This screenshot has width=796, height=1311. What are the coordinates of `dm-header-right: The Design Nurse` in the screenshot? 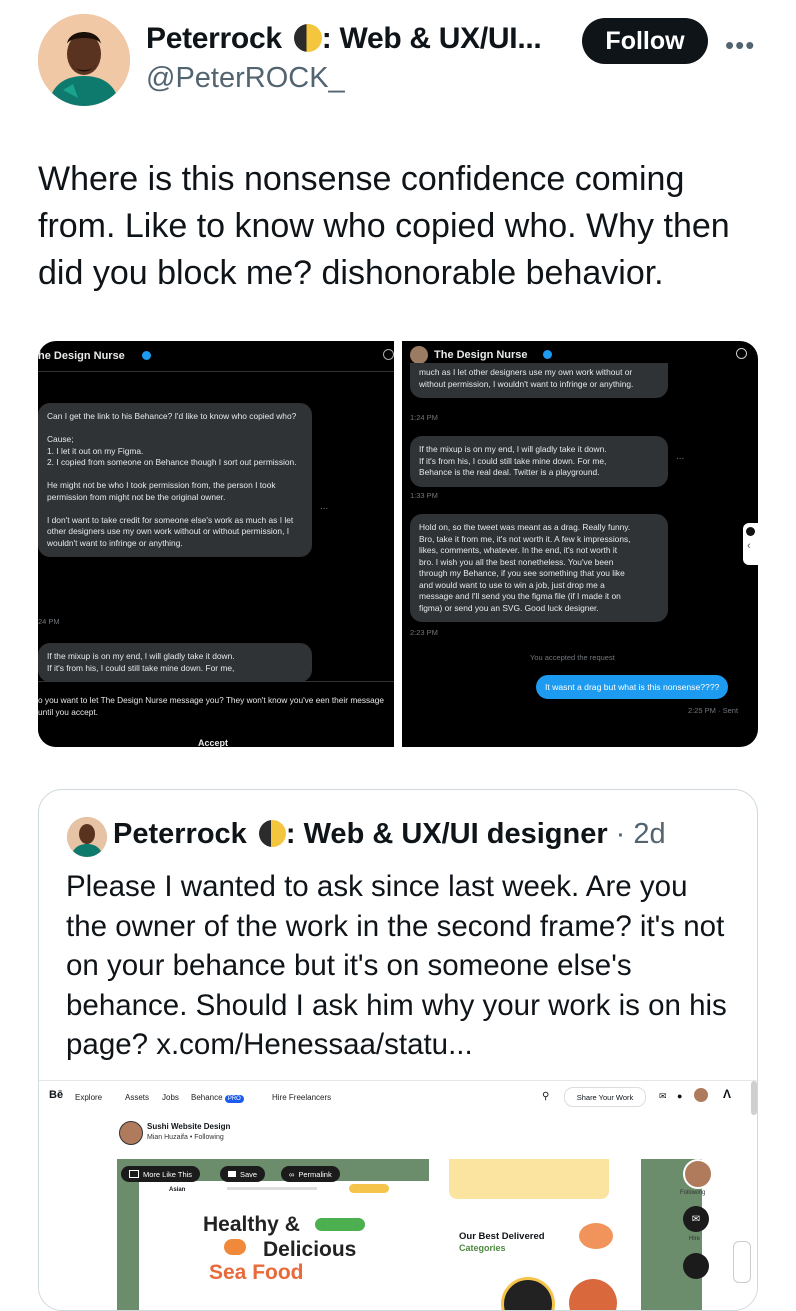 It's located at (493, 355).